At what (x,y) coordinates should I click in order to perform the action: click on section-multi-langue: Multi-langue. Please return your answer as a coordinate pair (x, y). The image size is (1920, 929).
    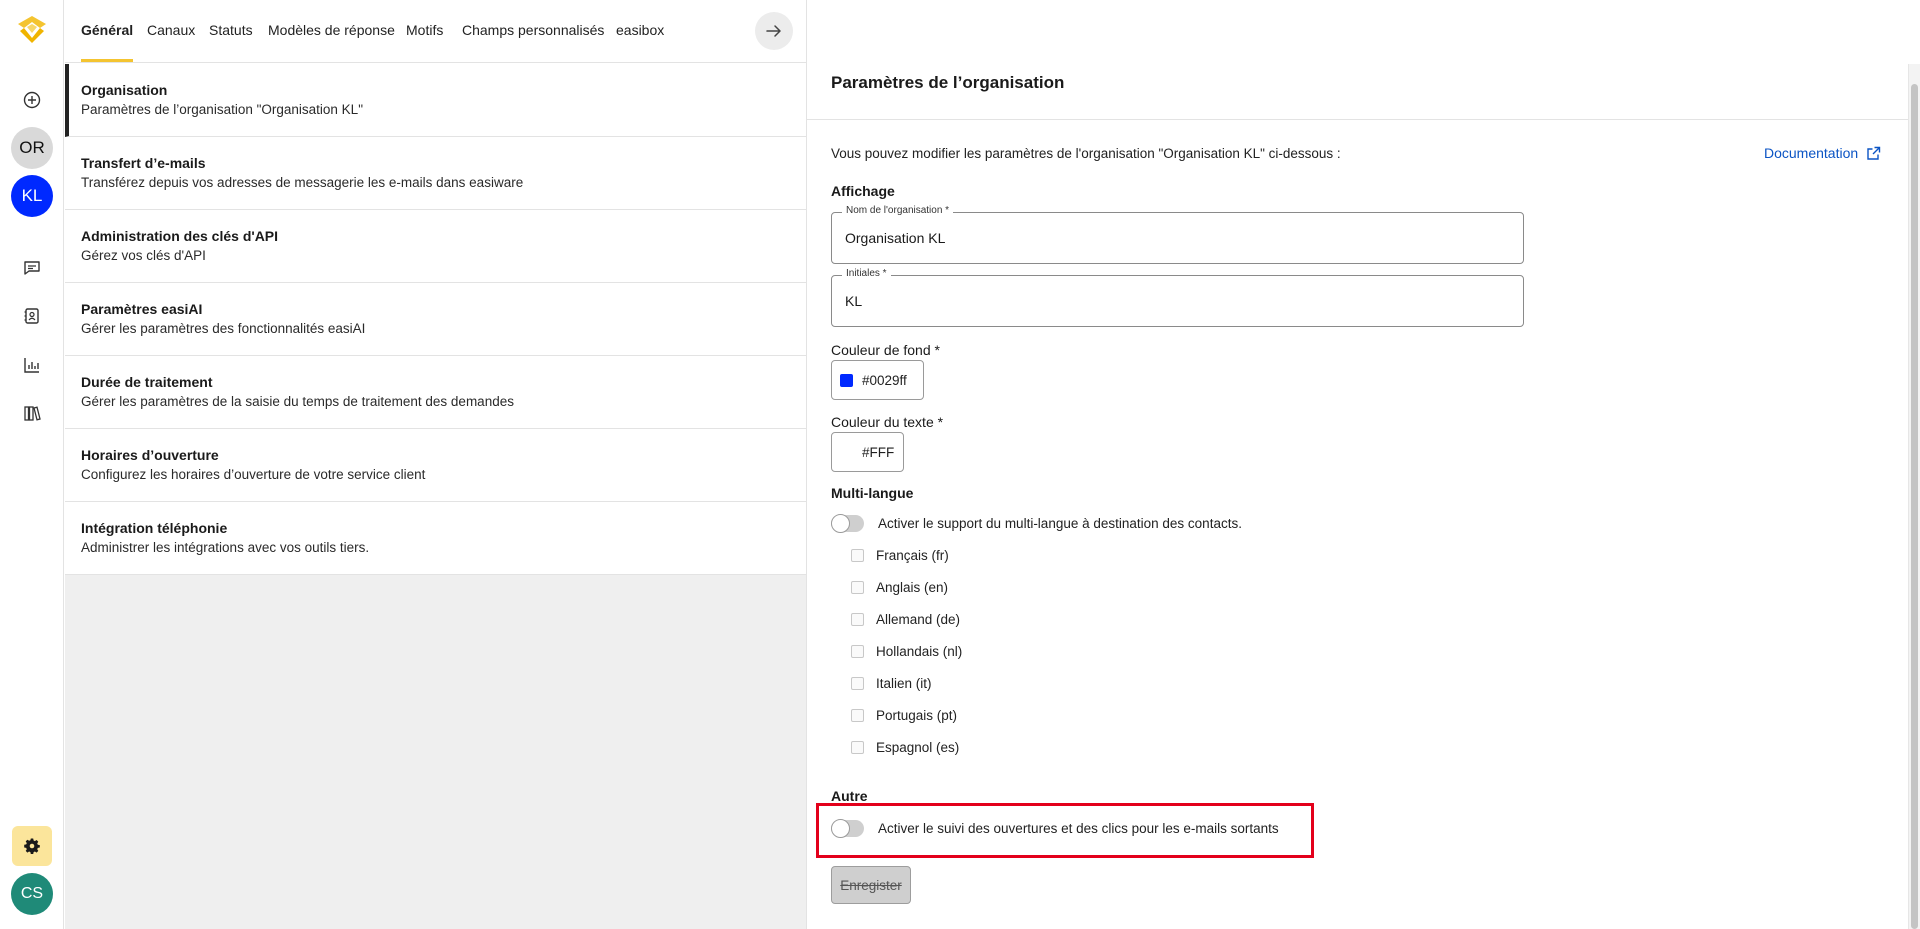
    Looking at the image, I should click on (872, 493).